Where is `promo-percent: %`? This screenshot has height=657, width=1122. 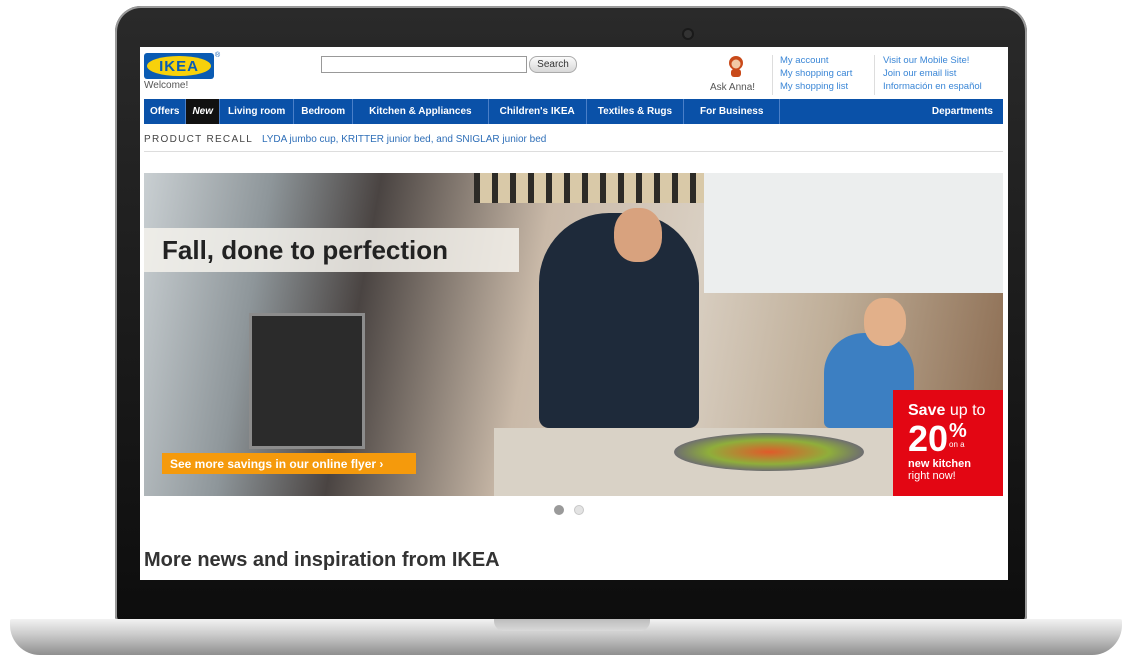 promo-percent: % is located at coordinates (958, 431).